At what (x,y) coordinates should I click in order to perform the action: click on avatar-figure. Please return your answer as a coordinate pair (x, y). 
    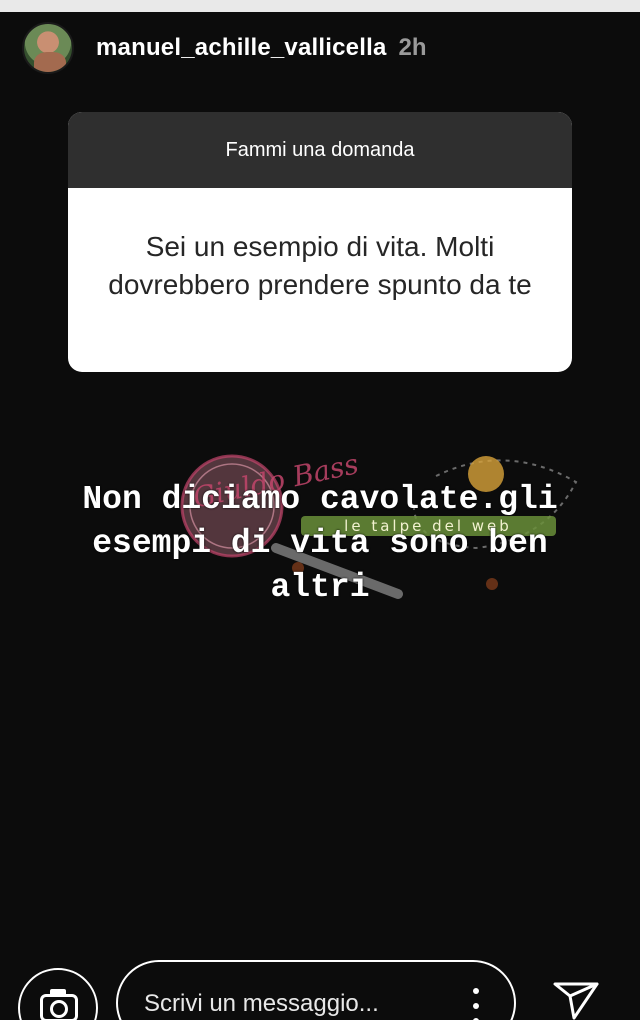
    Looking at the image, I should click on (50, 62).